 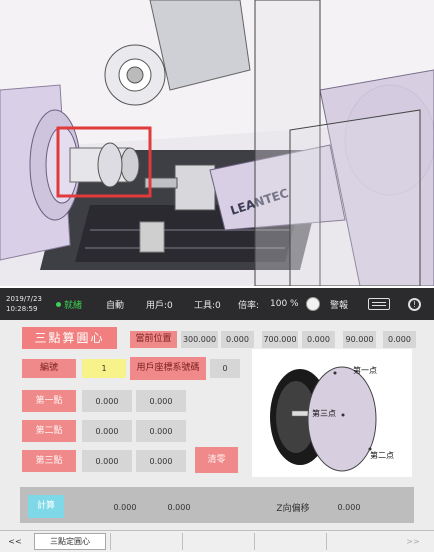 What do you see at coordinates (15, 541) in the screenshot?
I see `tab-prev-button: <<` at bounding box center [15, 541].